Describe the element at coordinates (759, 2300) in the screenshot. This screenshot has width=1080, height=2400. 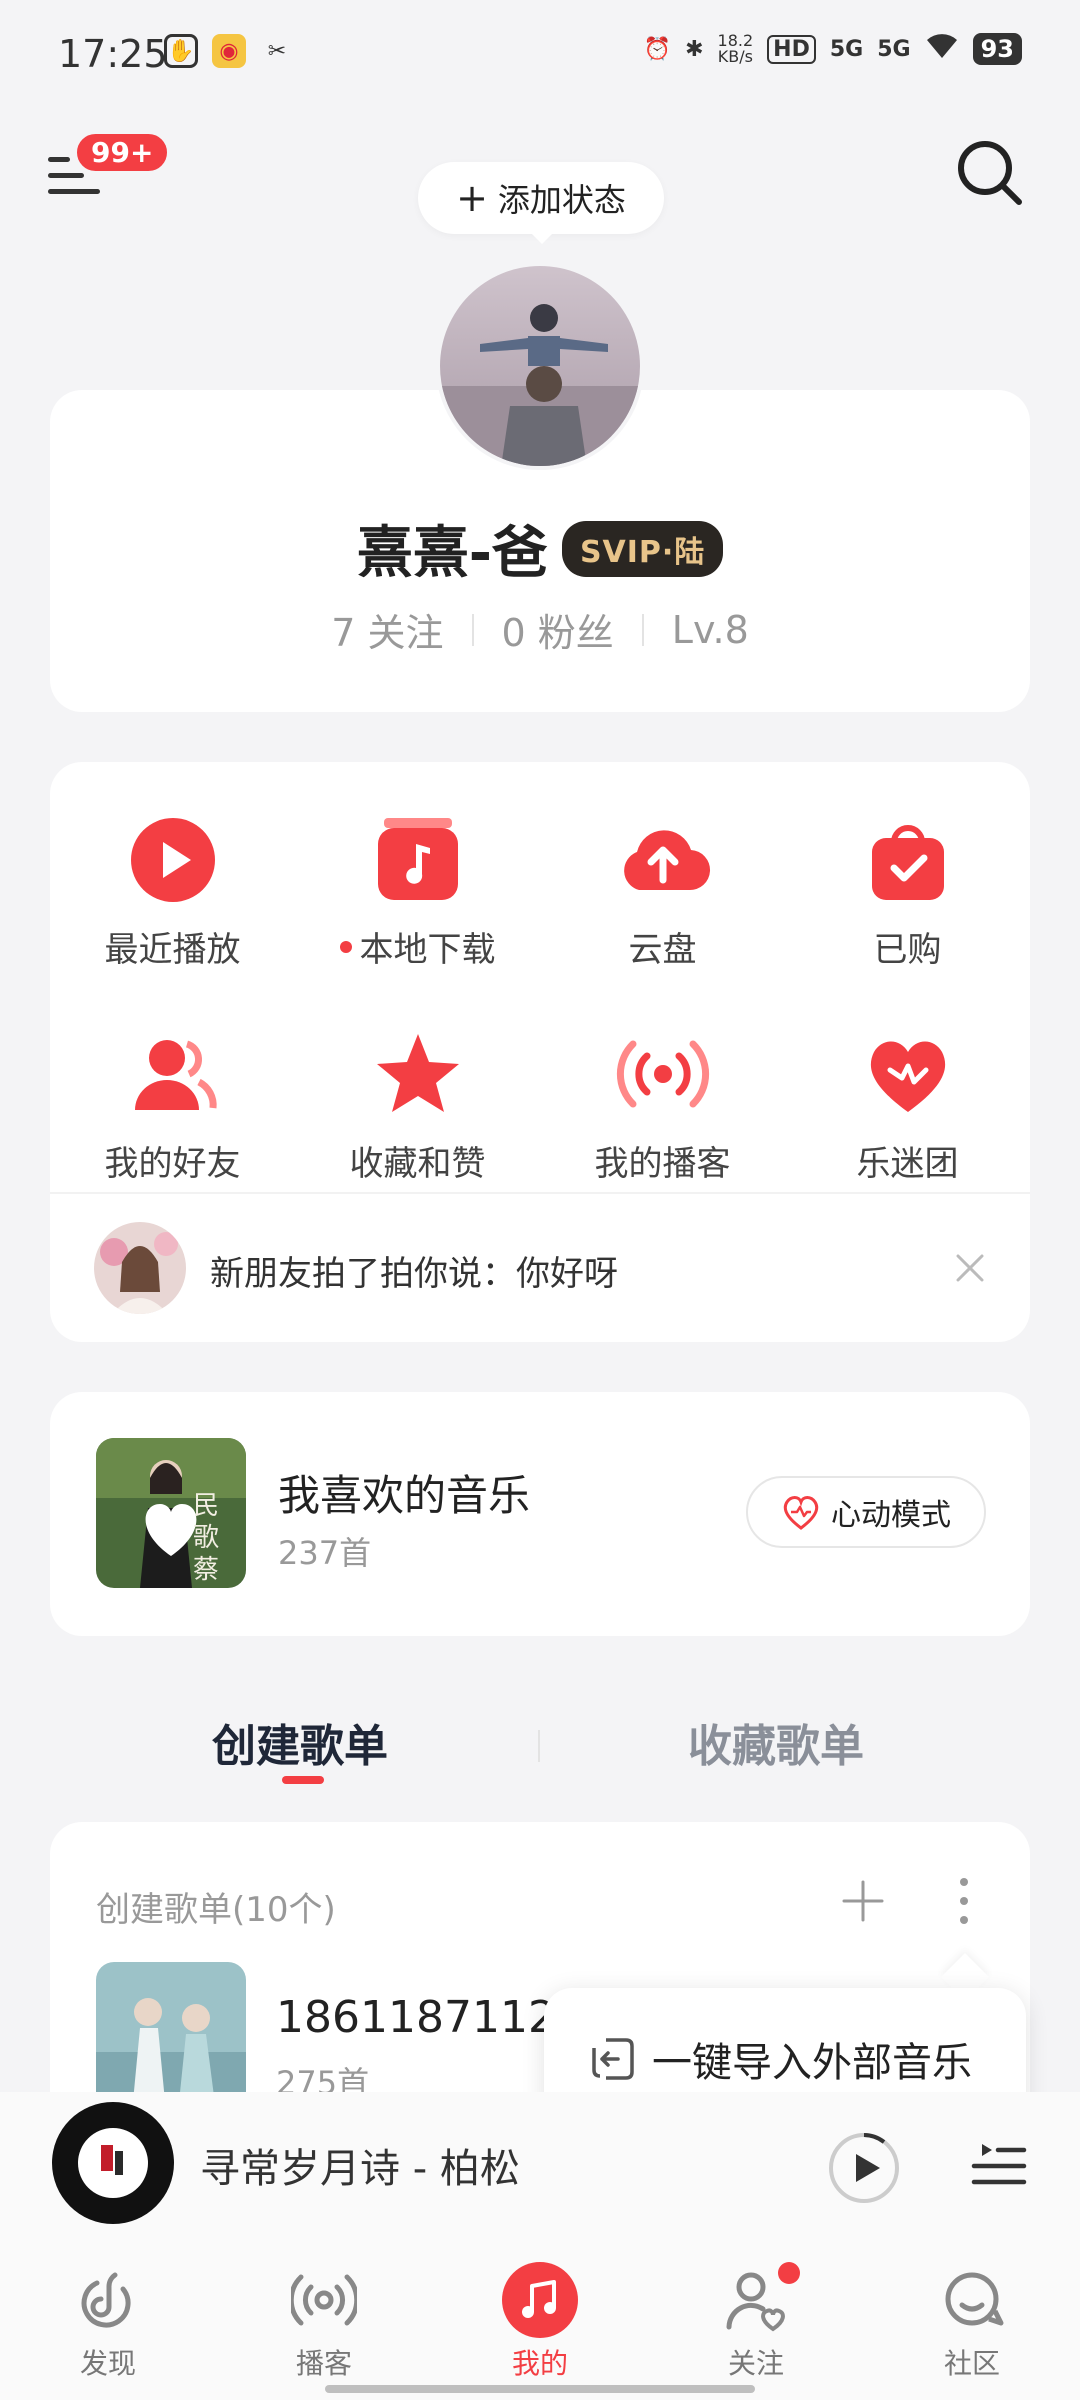
I see `follow-user-icon` at that location.